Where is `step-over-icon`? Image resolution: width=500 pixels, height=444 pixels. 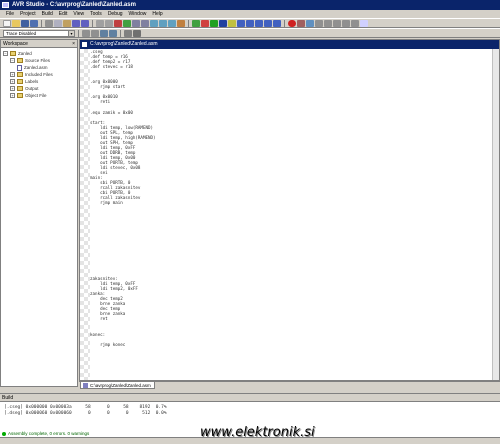 step-over-icon is located at coordinates (250, 23).